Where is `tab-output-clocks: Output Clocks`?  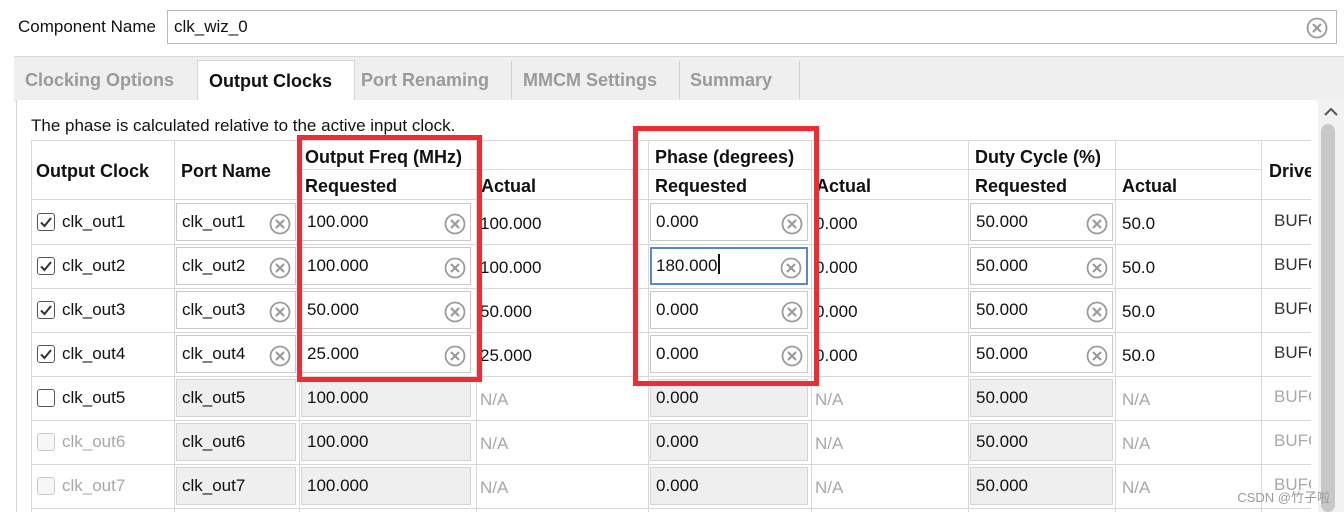
tab-output-clocks: Output Clocks is located at coordinates (276, 81).